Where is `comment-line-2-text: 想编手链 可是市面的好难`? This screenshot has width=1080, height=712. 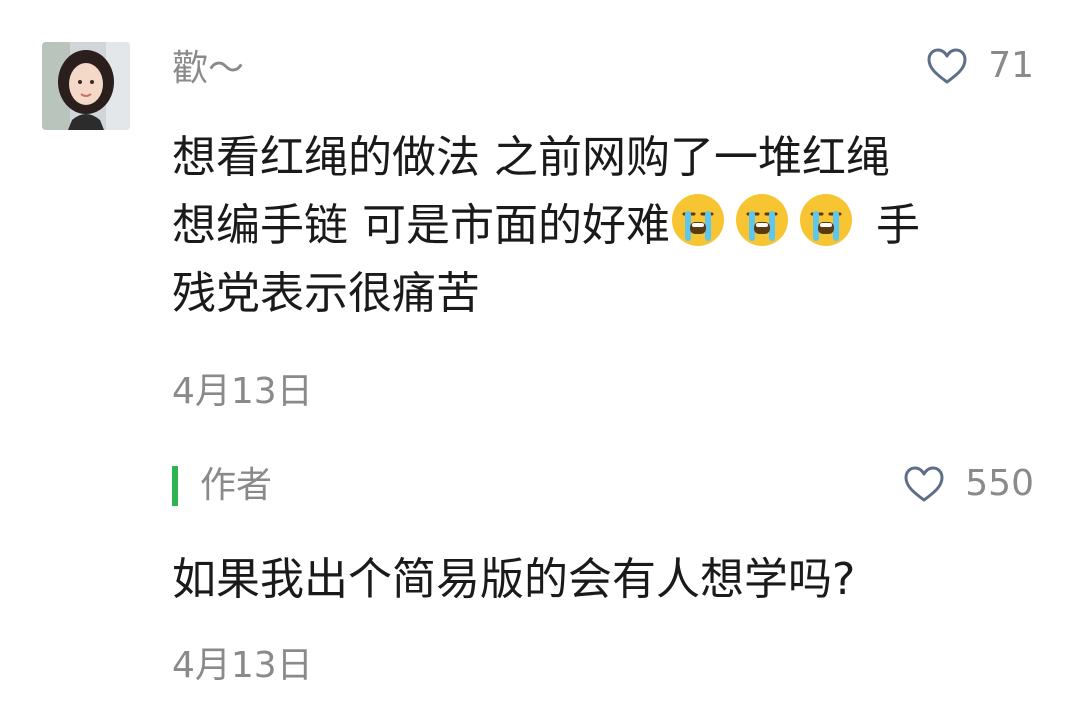
comment-line-2-text: 想编手链 可是市面的好难 is located at coordinates (421, 225).